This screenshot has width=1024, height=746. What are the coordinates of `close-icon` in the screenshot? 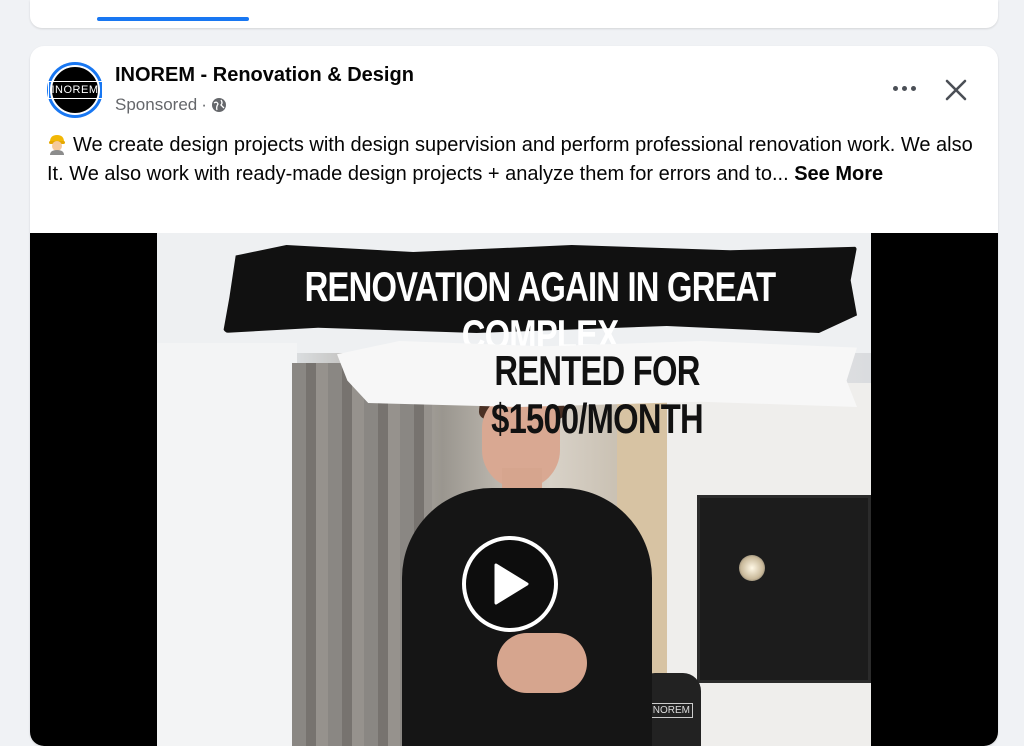 It's located at (956, 90).